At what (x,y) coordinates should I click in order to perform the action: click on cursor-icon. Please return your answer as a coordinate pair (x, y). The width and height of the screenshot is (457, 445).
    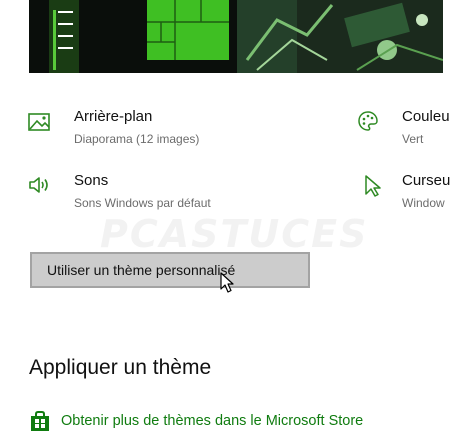
    Looking at the image, I should click on (373, 186).